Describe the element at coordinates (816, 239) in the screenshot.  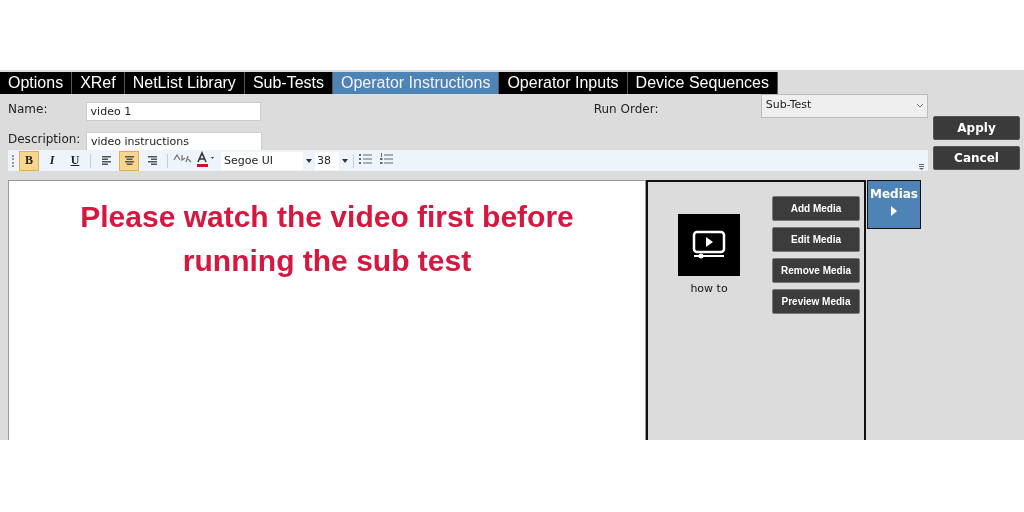
I see `media-button: Edit Media` at that location.